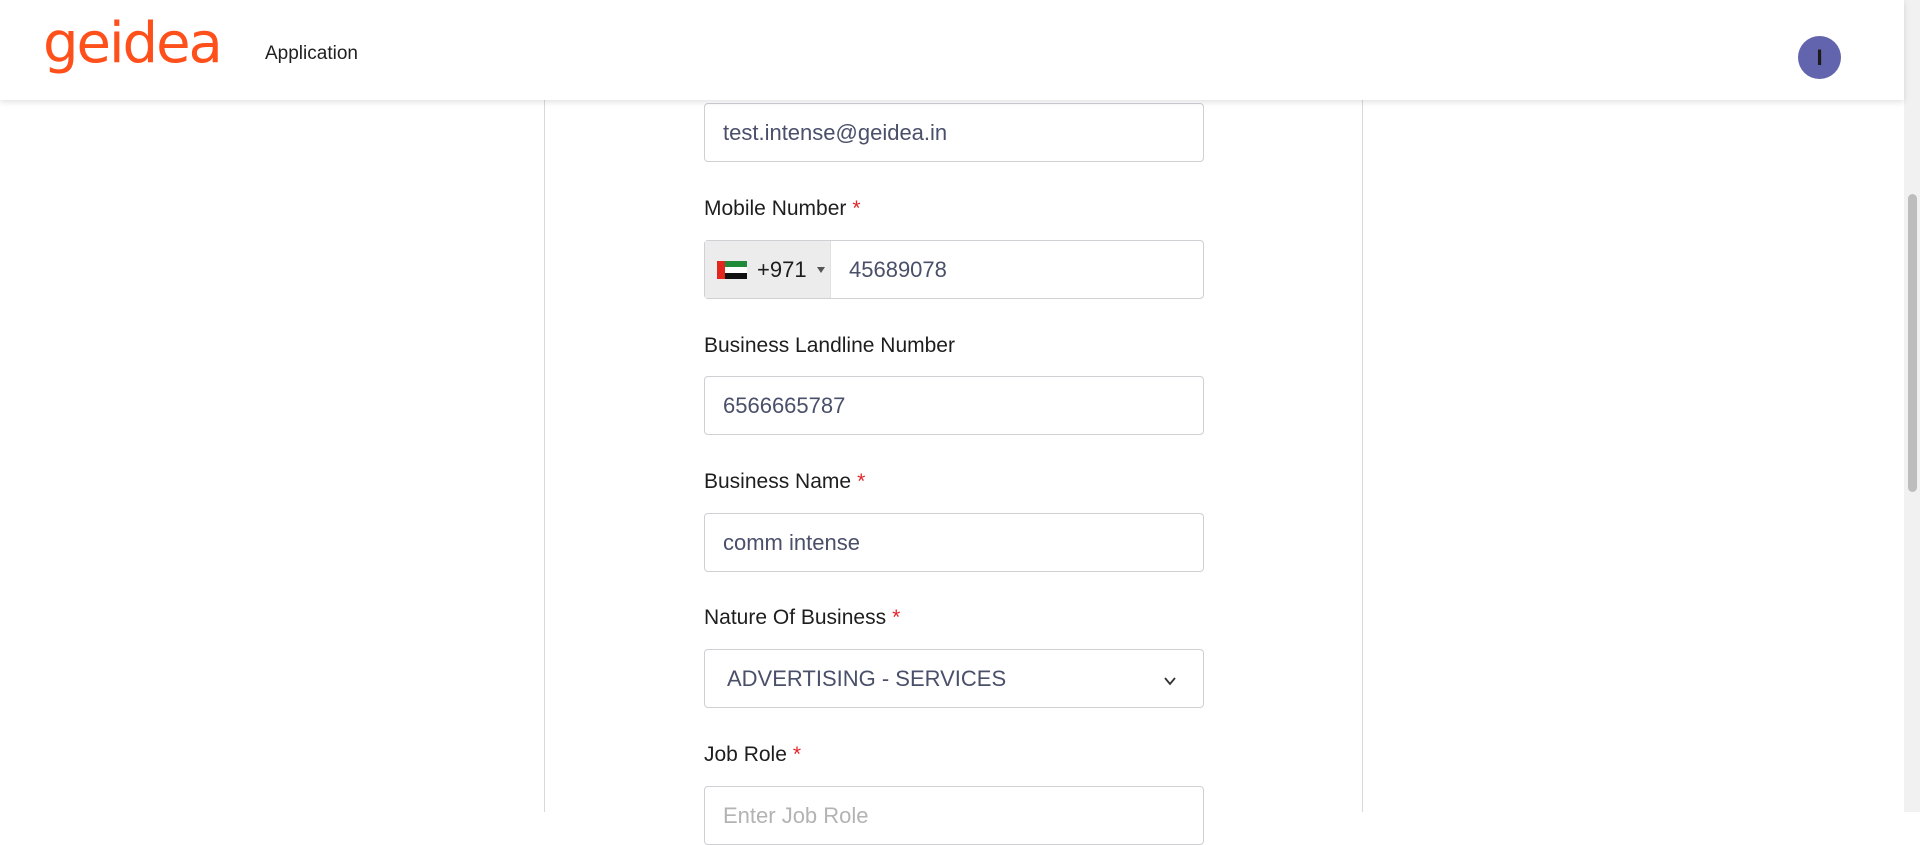 The width and height of the screenshot is (1920, 845). I want to click on landline-label: Business Landline Number, so click(829, 346).